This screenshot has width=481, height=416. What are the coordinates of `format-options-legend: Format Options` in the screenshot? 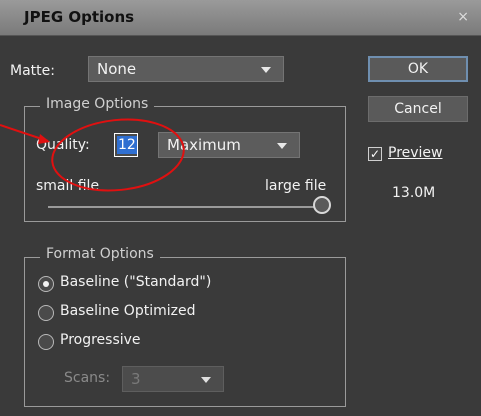 It's located at (100, 254).